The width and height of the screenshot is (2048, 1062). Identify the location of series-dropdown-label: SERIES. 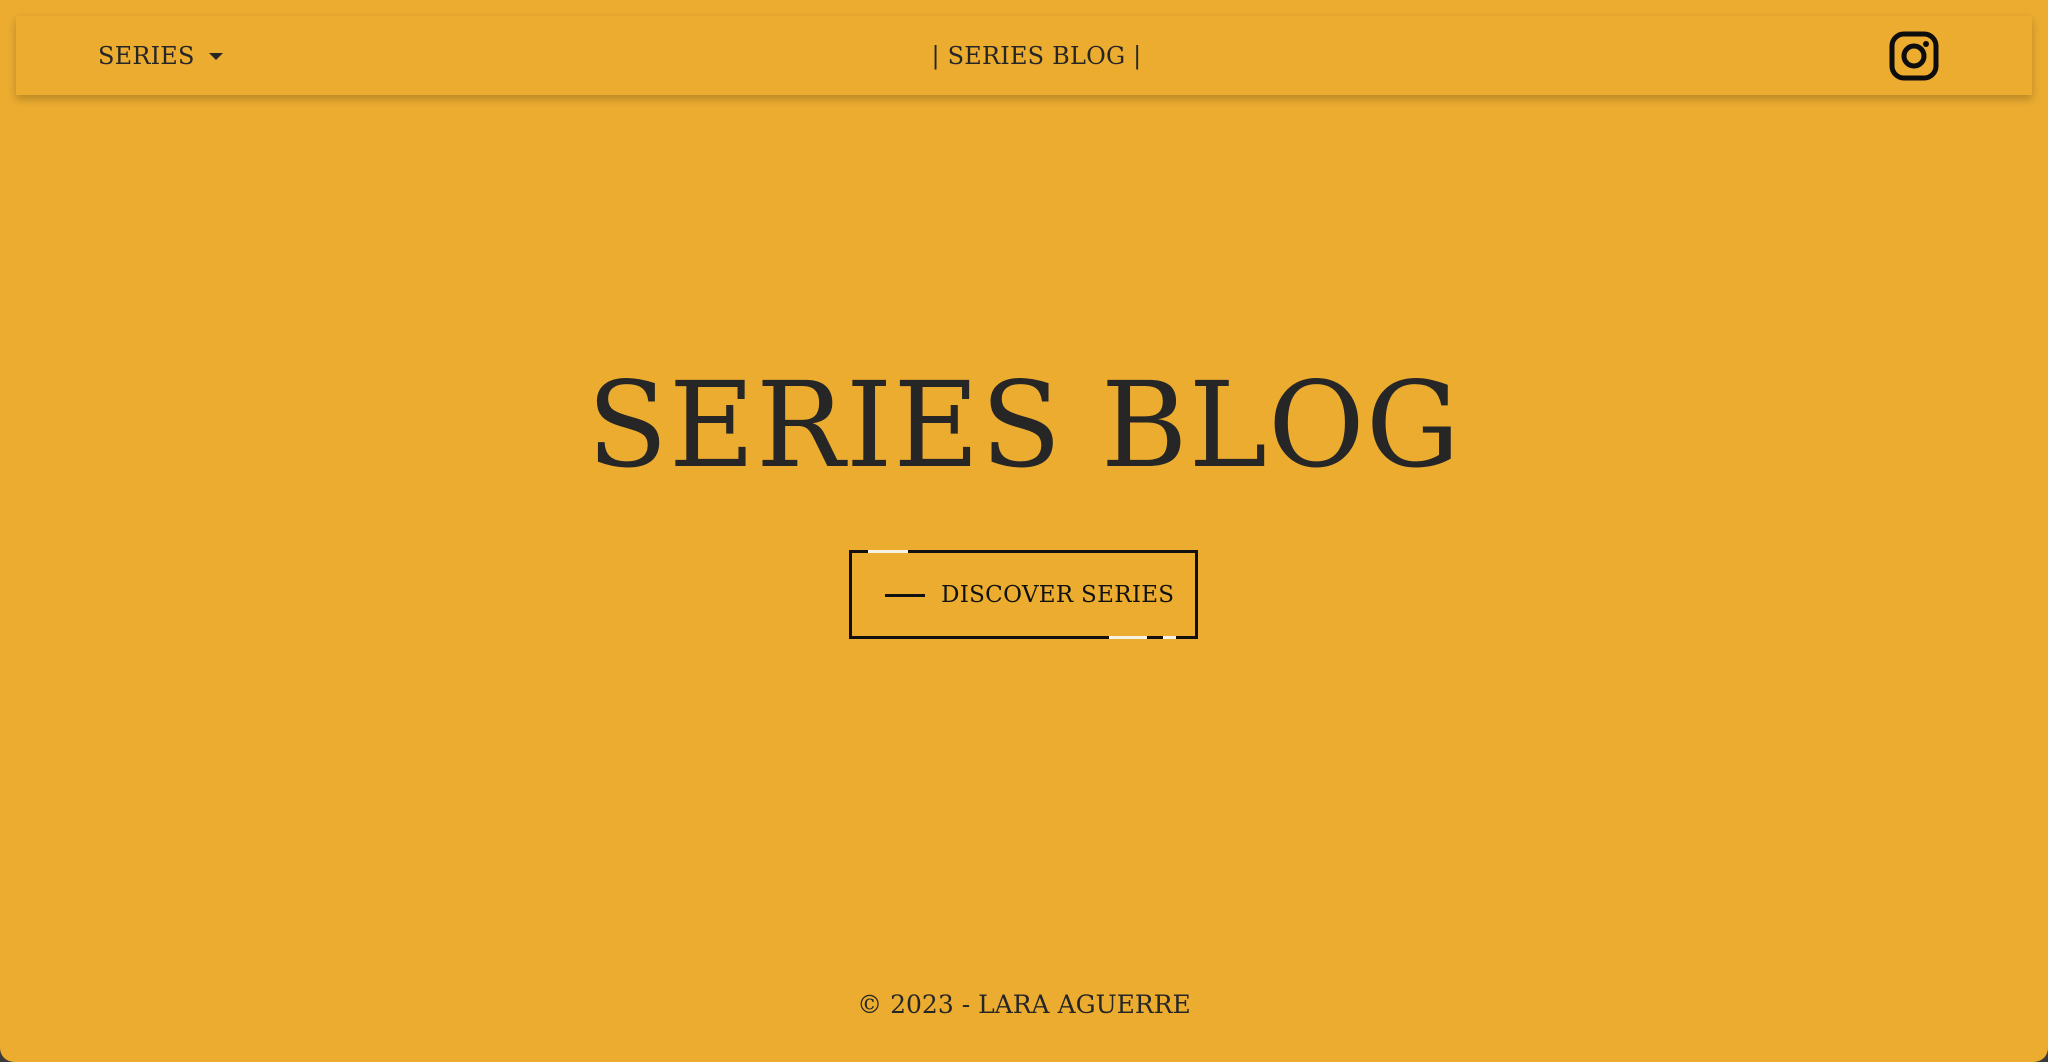
(146, 55).